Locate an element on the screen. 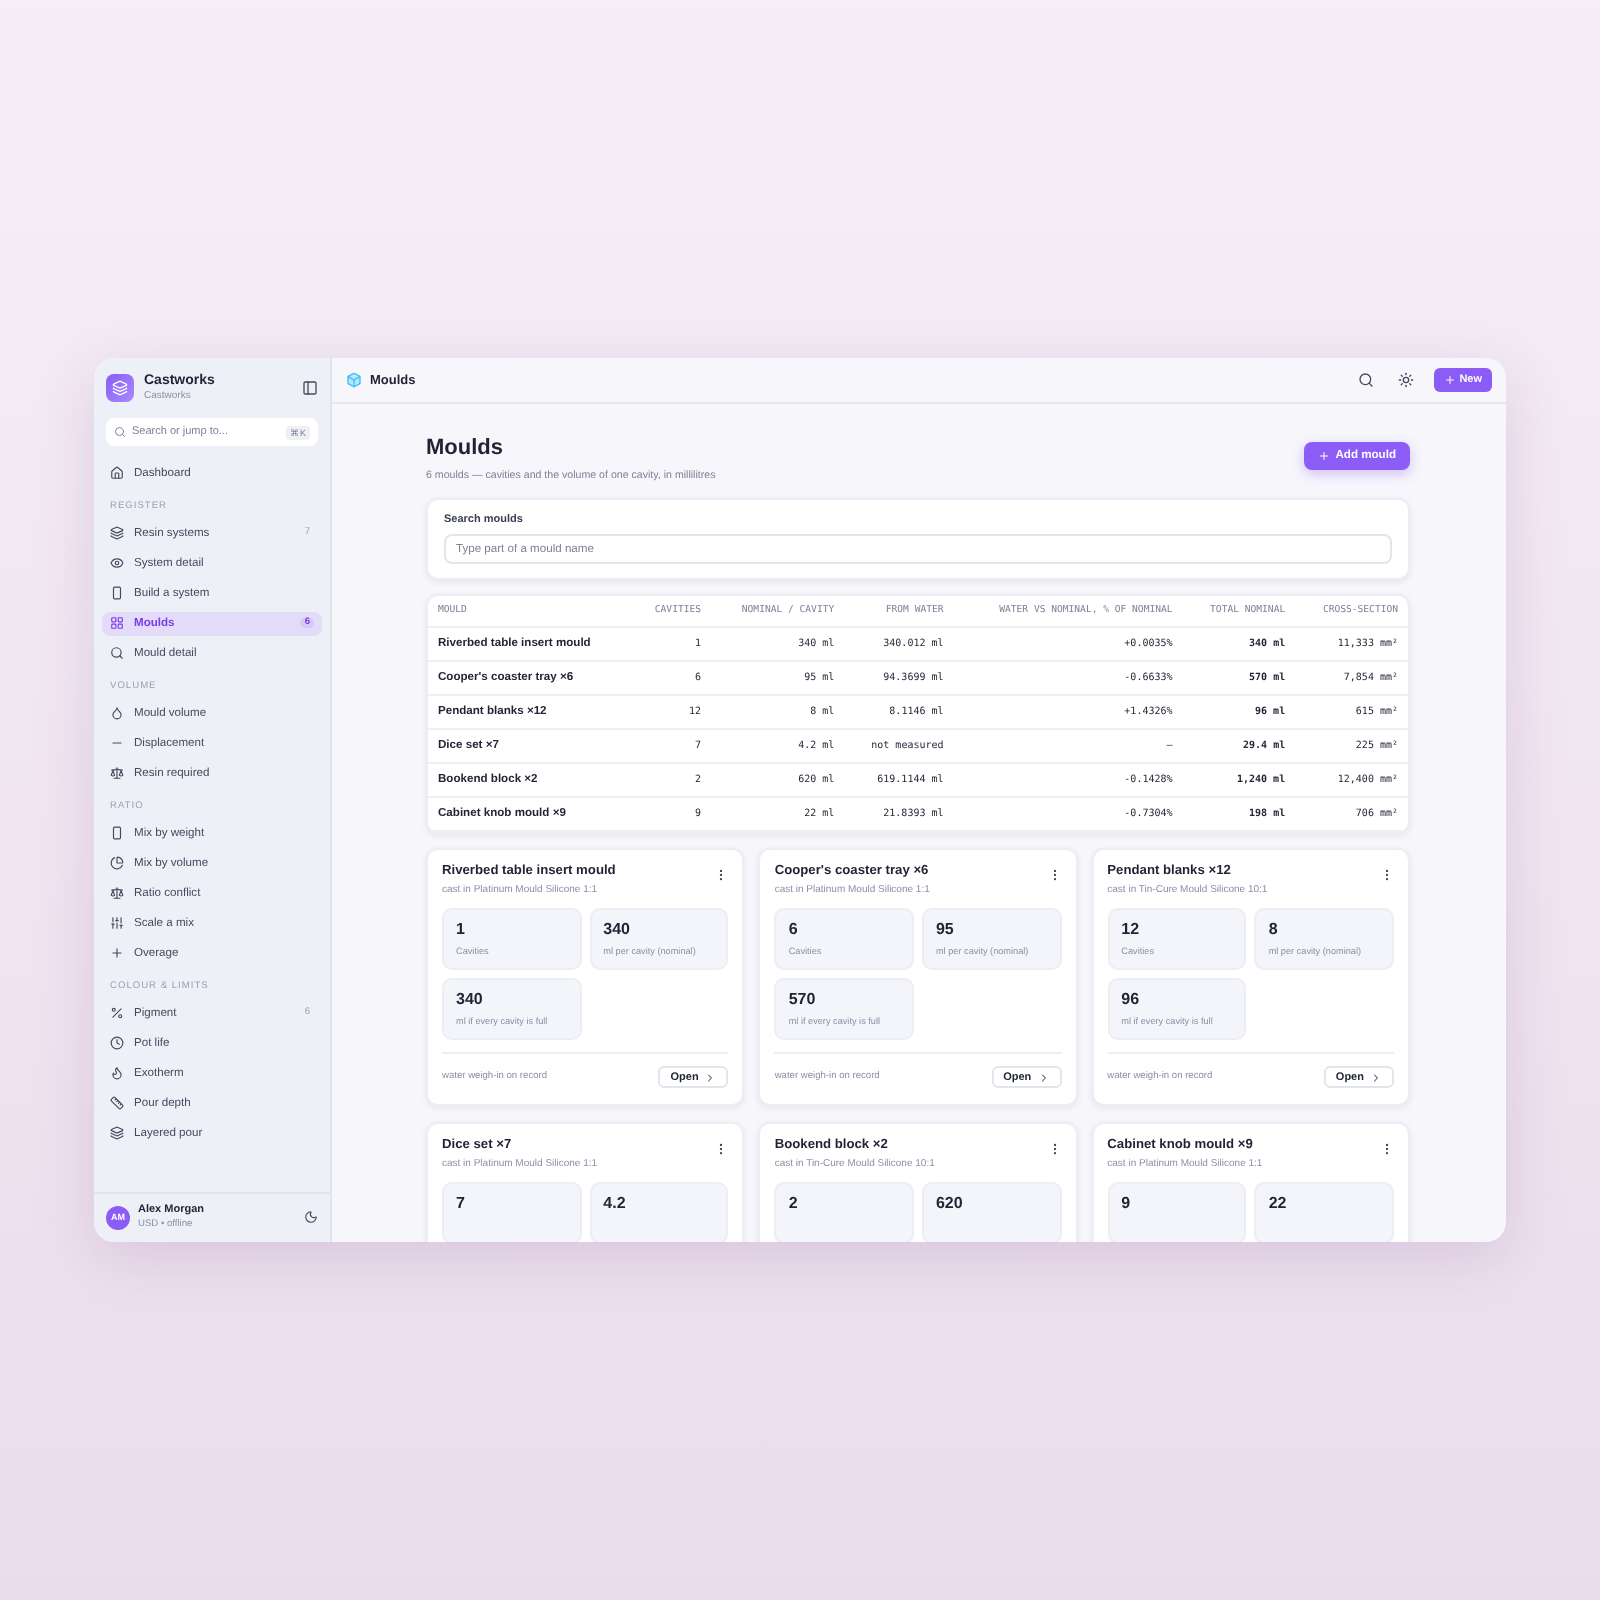  droplet-icon is located at coordinates (117, 713).